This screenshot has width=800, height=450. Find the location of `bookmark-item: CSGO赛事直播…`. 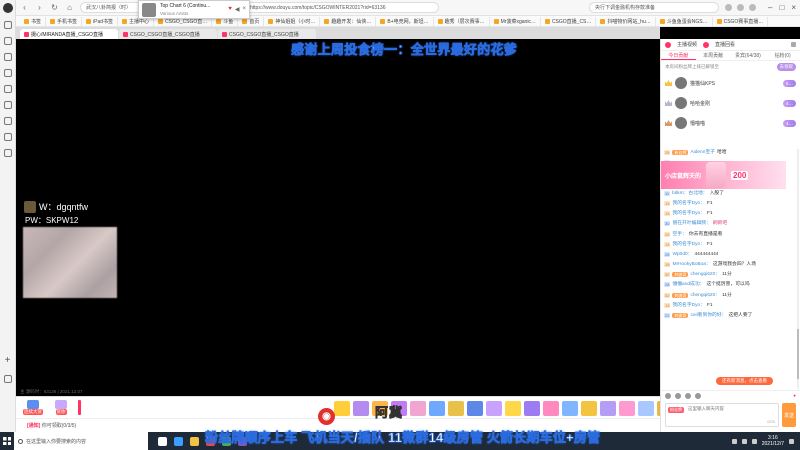

bookmark-item: CSGO赛事直播… is located at coordinates (741, 21).